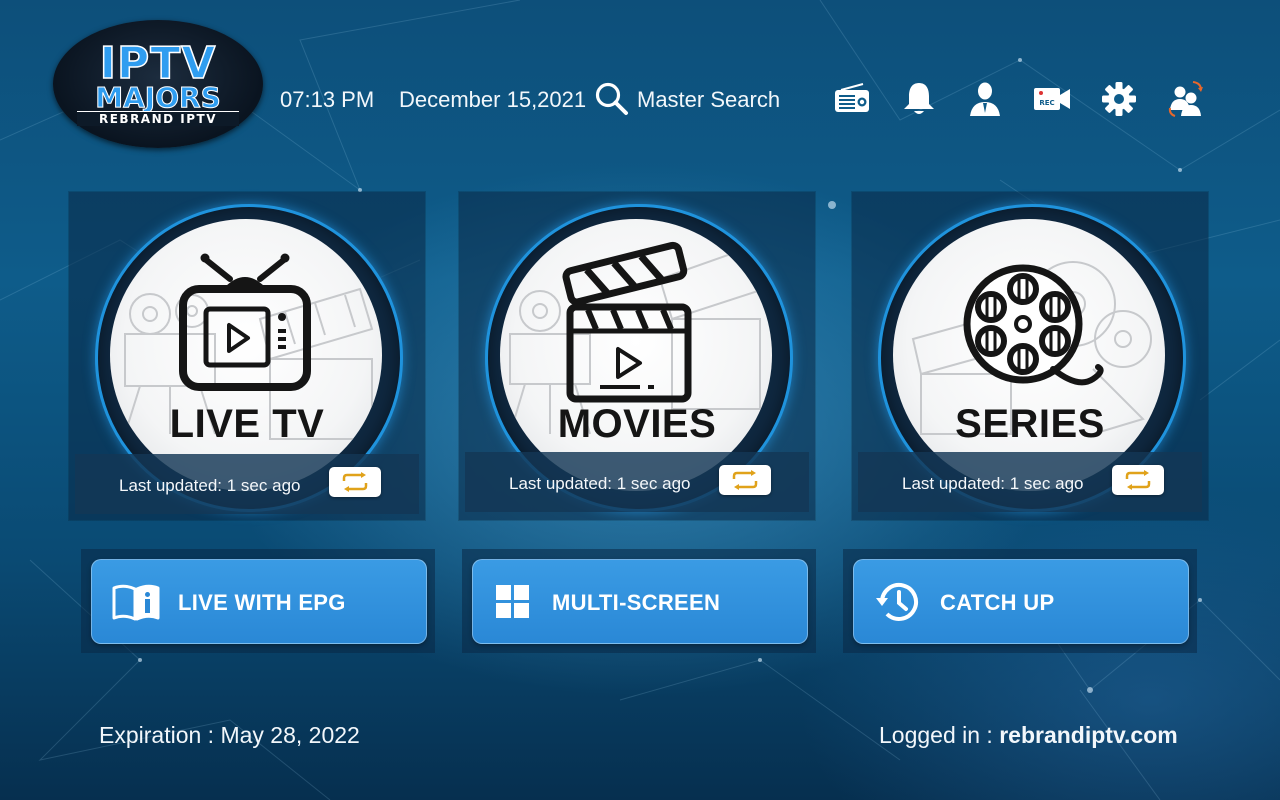  I want to click on catch-up-container: CATCH UP, so click(1020, 601).